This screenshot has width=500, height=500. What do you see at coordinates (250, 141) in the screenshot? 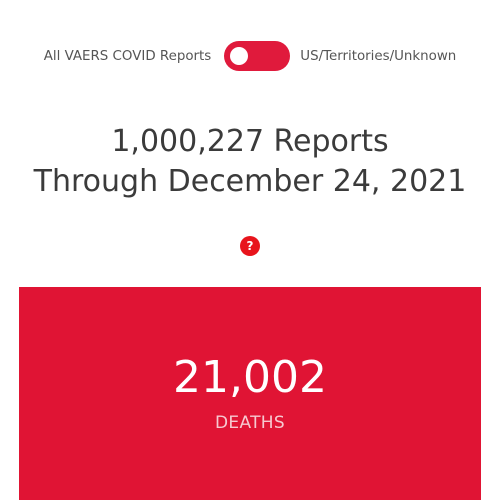
I see `report-count-text: 1,000,227 Reports` at bounding box center [250, 141].